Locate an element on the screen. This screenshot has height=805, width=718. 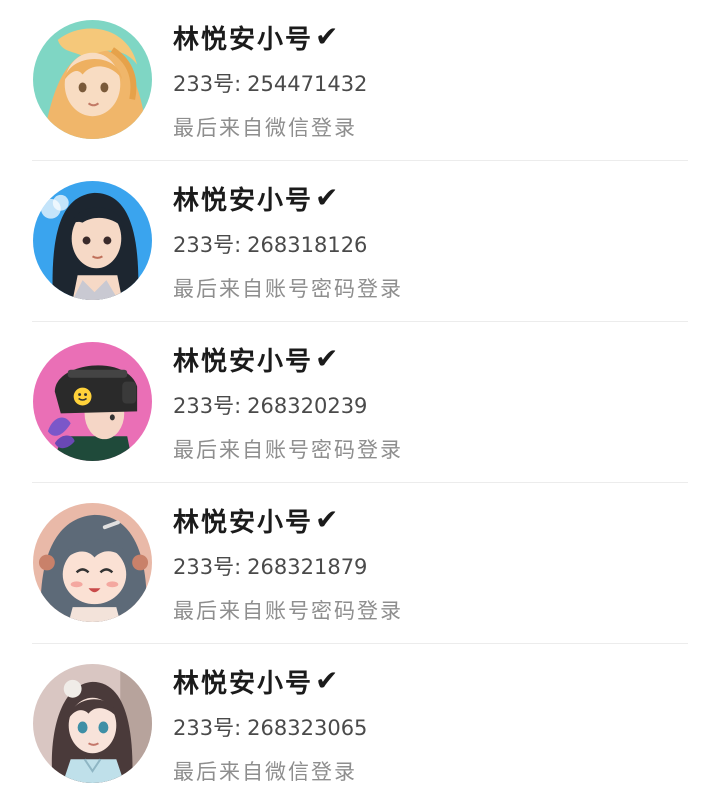
anime-girl-blonde-avatar-icon is located at coordinates (92, 79).